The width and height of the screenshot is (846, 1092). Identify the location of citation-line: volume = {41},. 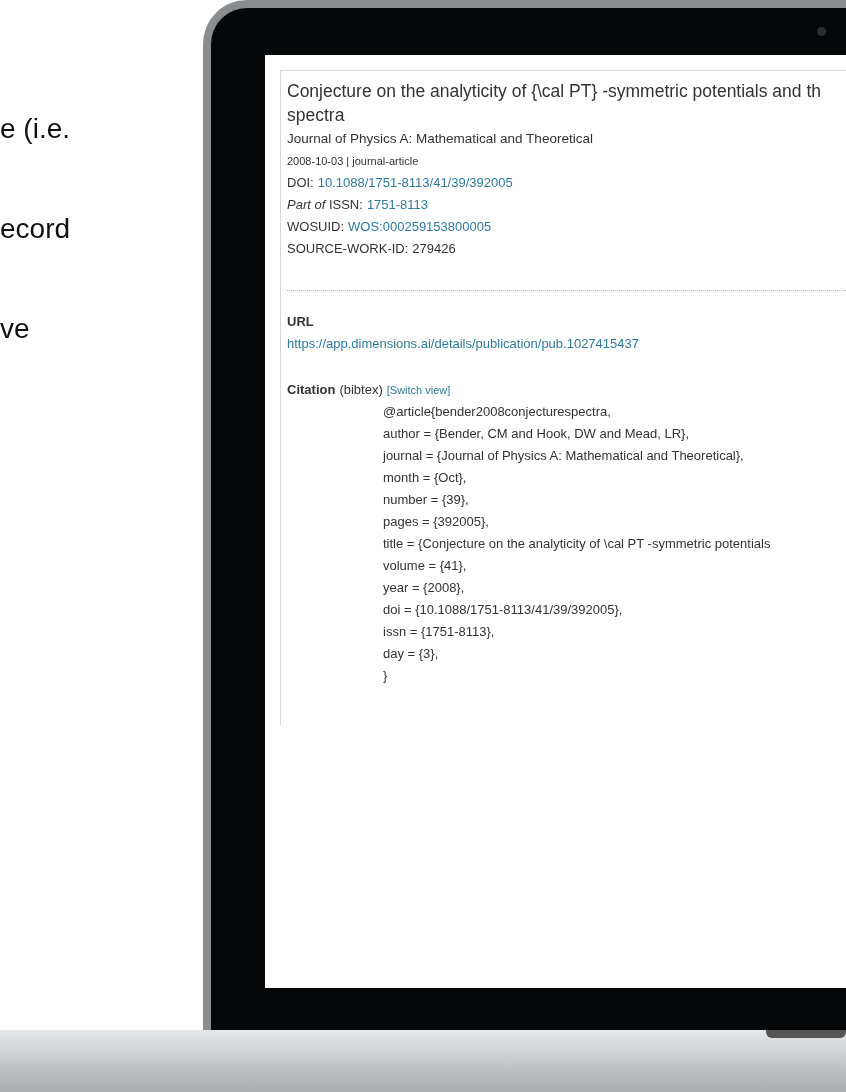
(425, 566).